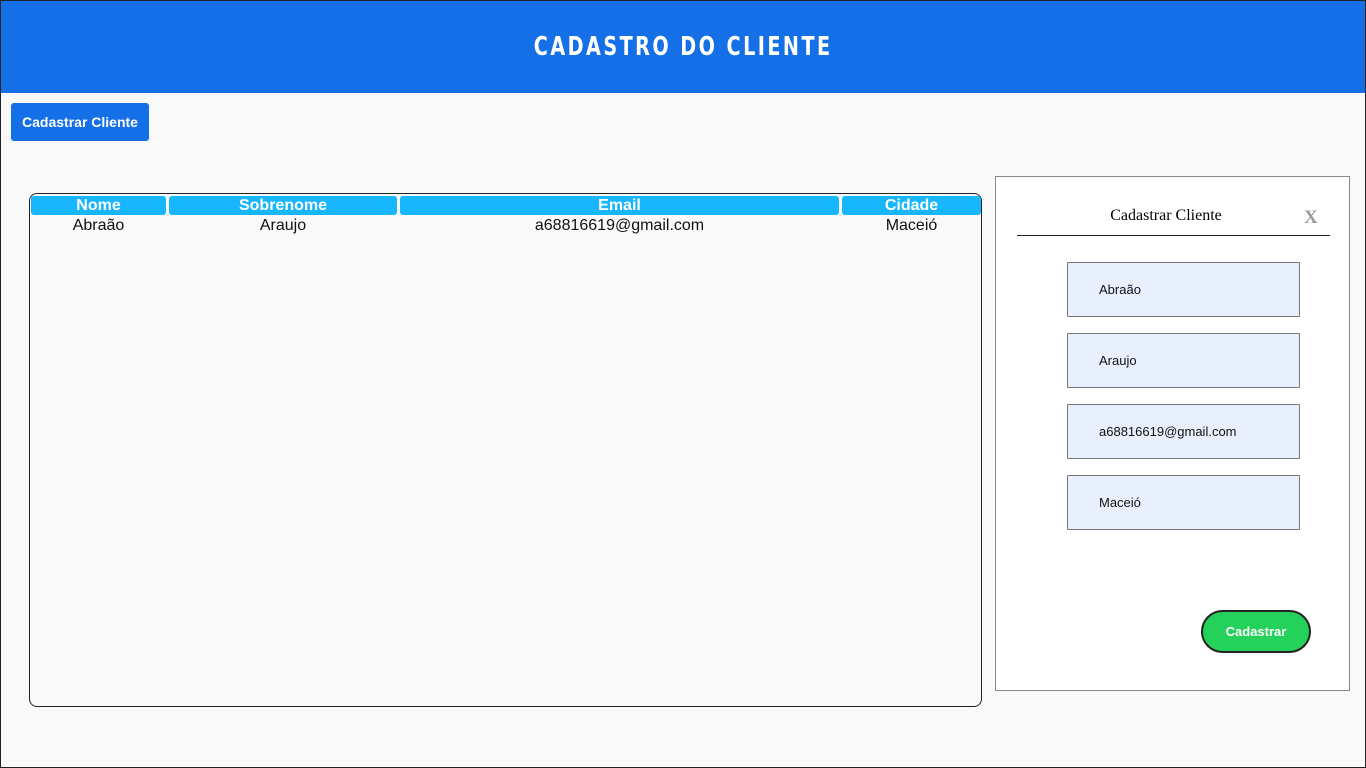 This screenshot has height=768, width=1366. What do you see at coordinates (98, 225) in the screenshot?
I see `cell-nome: Abraão` at bounding box center [98, 225].